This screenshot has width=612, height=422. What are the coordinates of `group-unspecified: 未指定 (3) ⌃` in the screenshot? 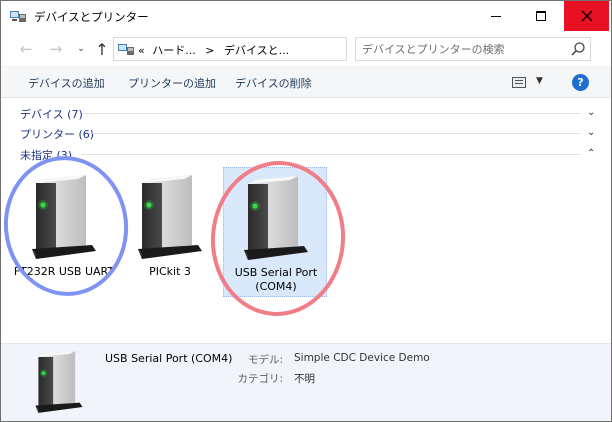 It's located at (306, 154).